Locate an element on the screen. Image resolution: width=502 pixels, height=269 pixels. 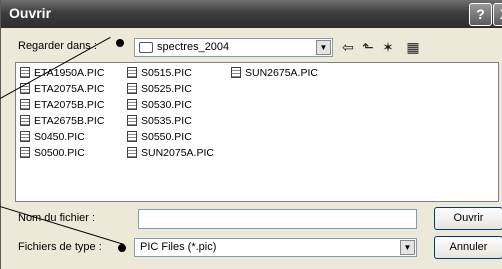
filetype-combo: PIC Files (*.pic) ▼ is located at coordinates (275, 247).